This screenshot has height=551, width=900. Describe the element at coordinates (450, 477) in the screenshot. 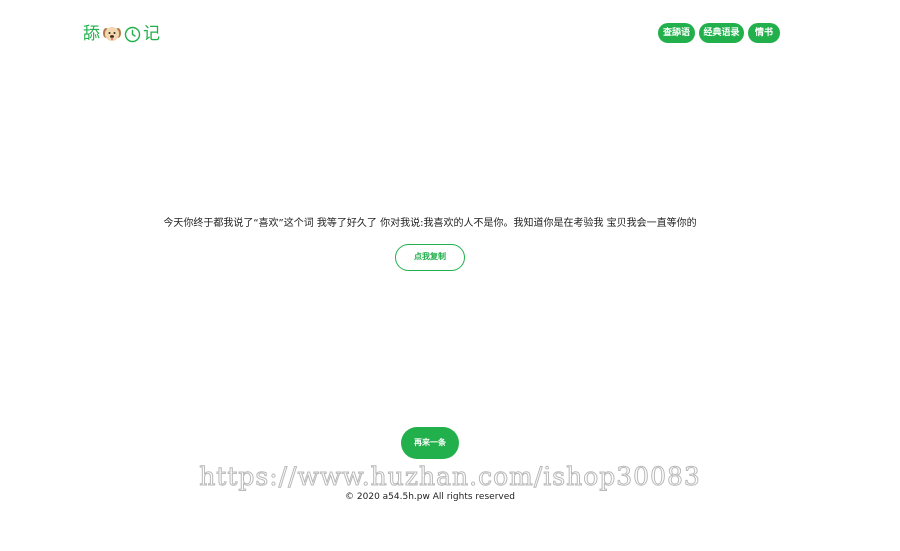

I see `watermark-text: https://www.huzhan.com/ishop30083` at that location.